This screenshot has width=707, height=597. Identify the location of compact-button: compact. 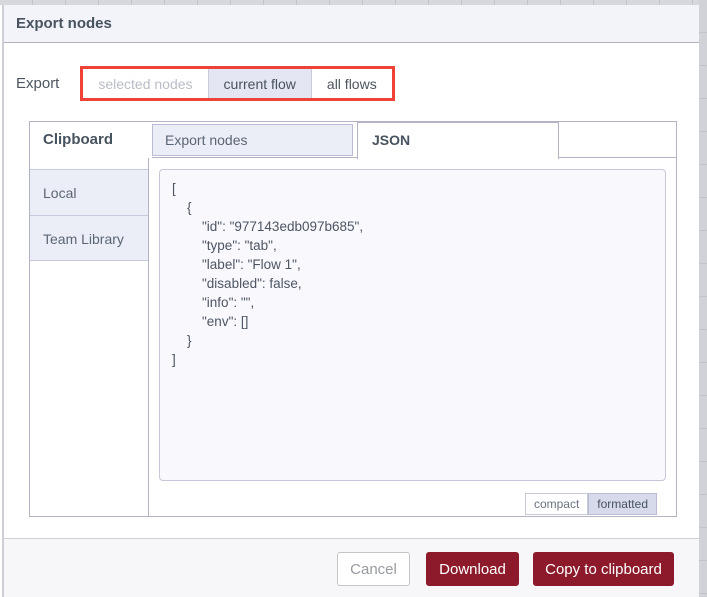
(556, 504).